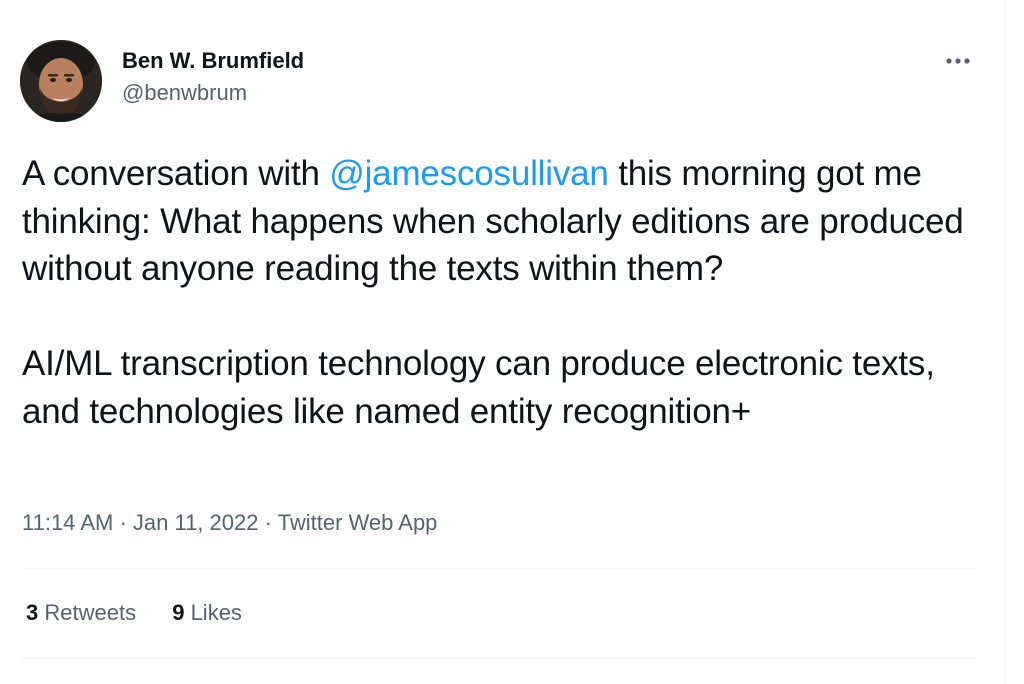 This screenshot has width=1024, height=684. Describe the element at coordinates (32, 612) in the screenshot. I see `retweets-count: 3` at that location.